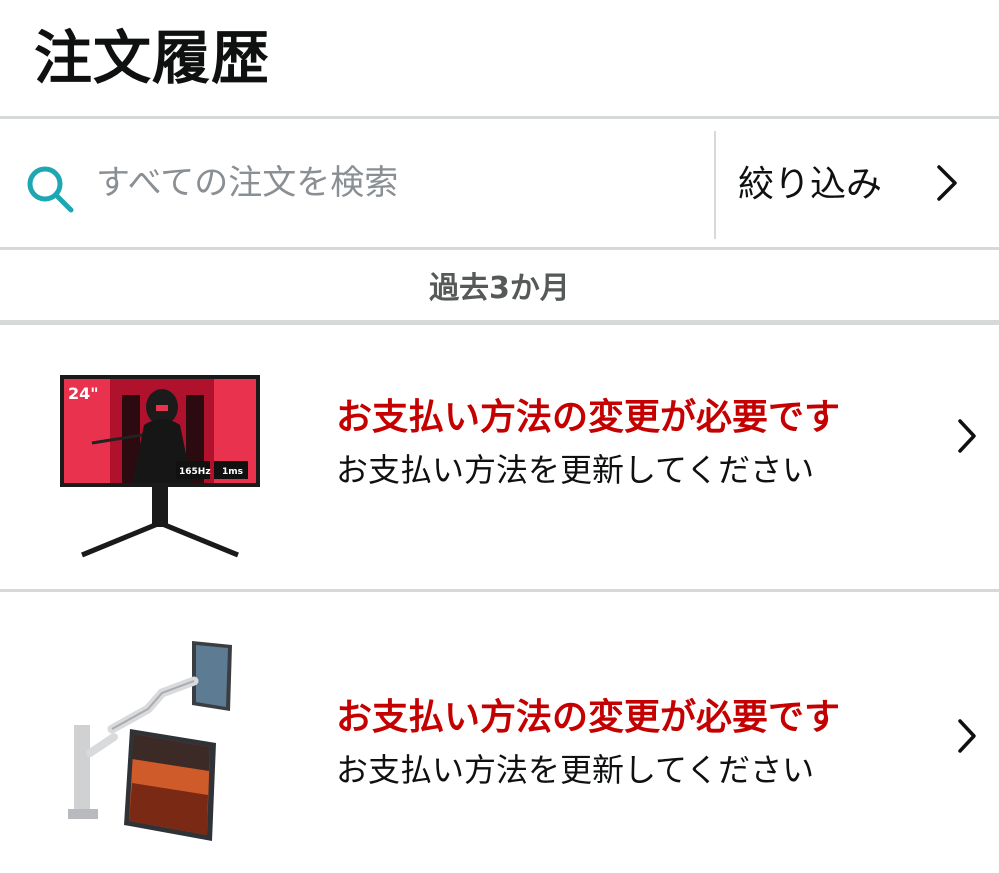 Image resolution: width=999 pixels, height=873 pixels. I want to click on response-badge: 1ms, so click(232, 472).